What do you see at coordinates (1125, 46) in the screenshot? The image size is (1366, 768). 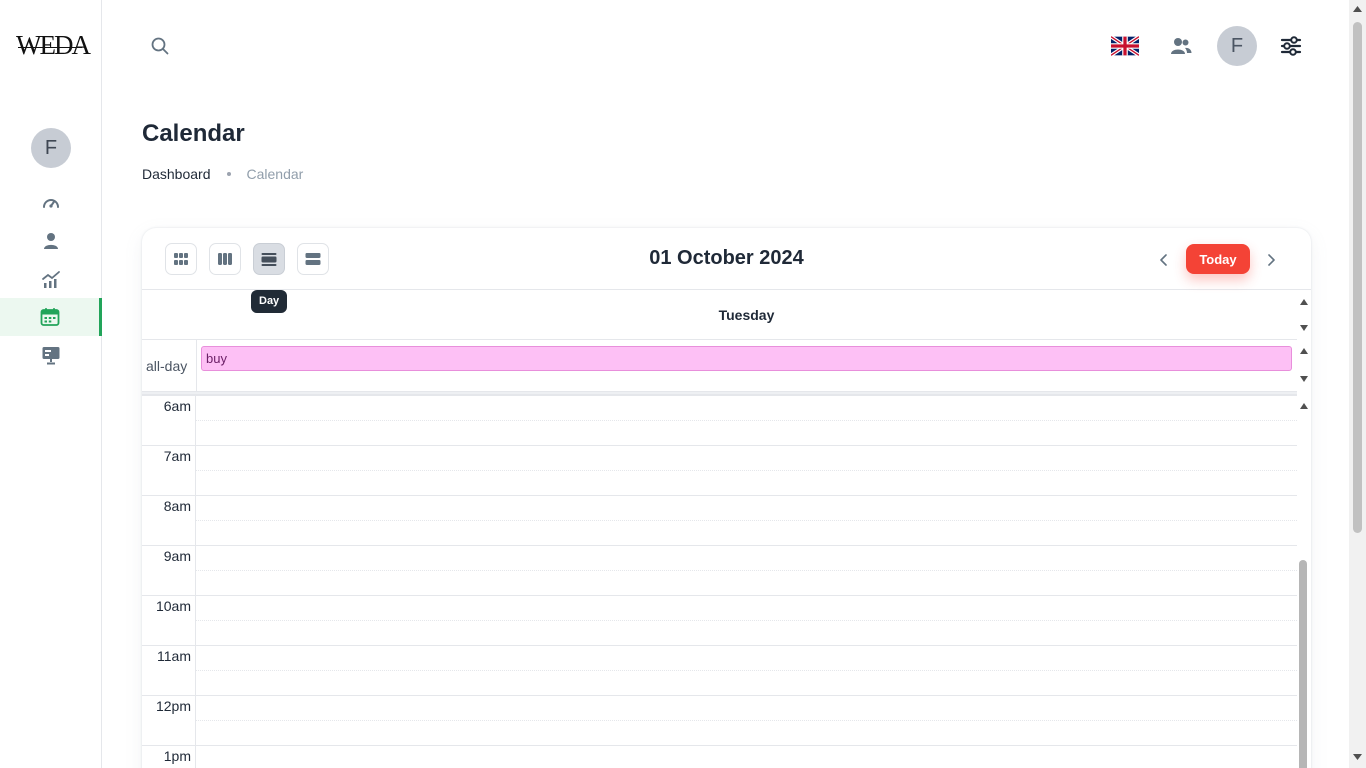 I see `uk-flag-icon` at bounding box center [1125, 46].